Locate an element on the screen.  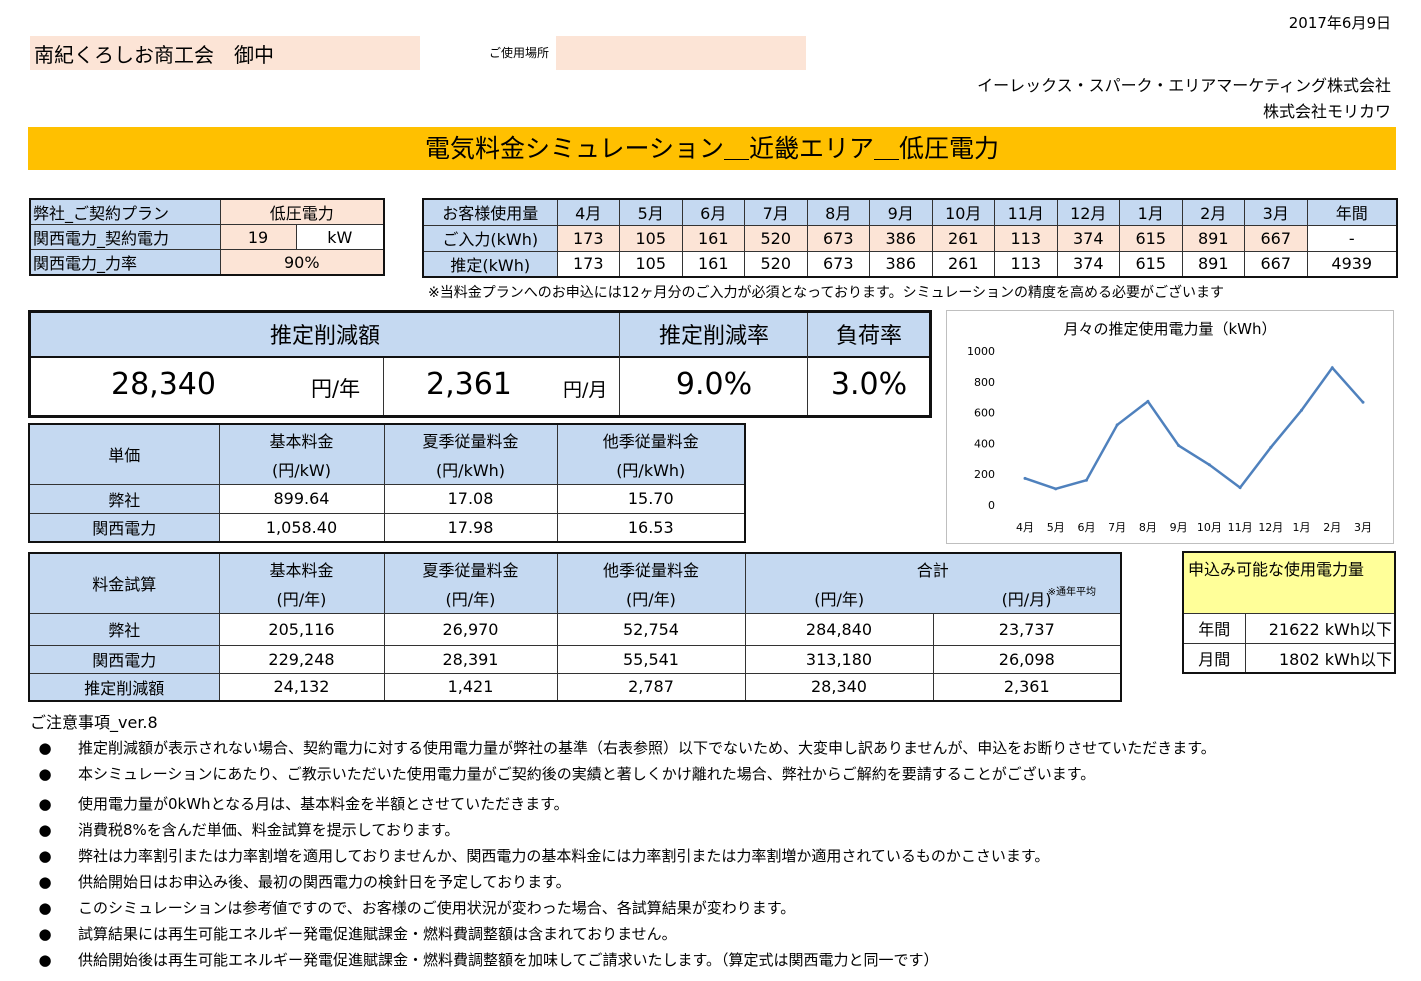
unit-head-basic: 基本料金 is located at coordinates (301, 438).